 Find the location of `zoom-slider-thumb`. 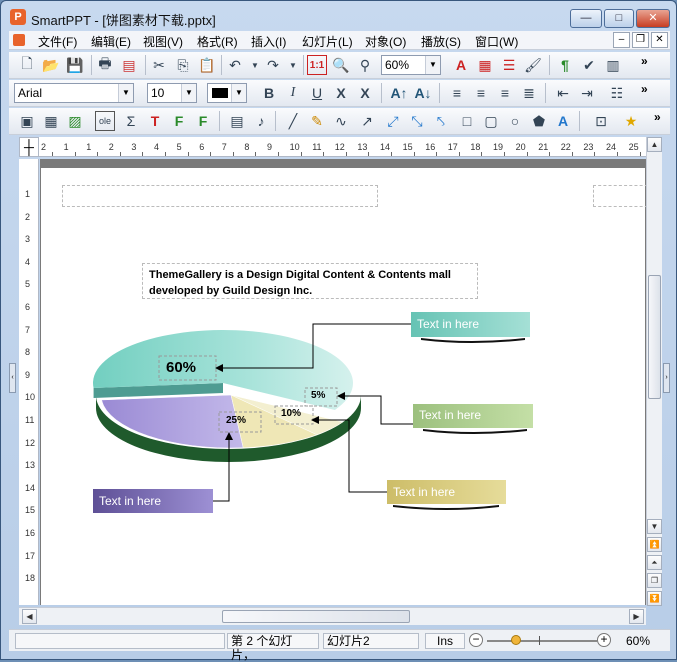

zoom-slider-thumb is located at coordinates (516, 640).